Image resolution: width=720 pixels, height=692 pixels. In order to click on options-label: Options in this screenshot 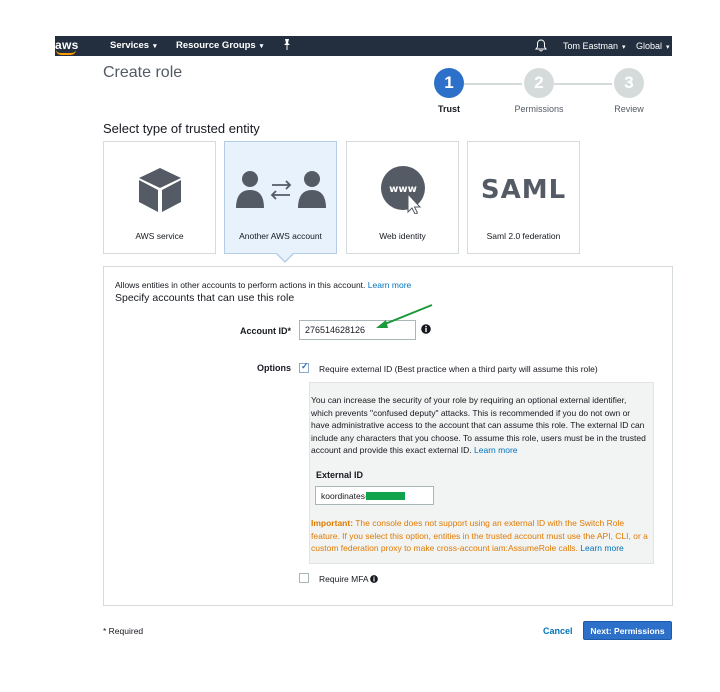, I will do `click(274, 368)`.